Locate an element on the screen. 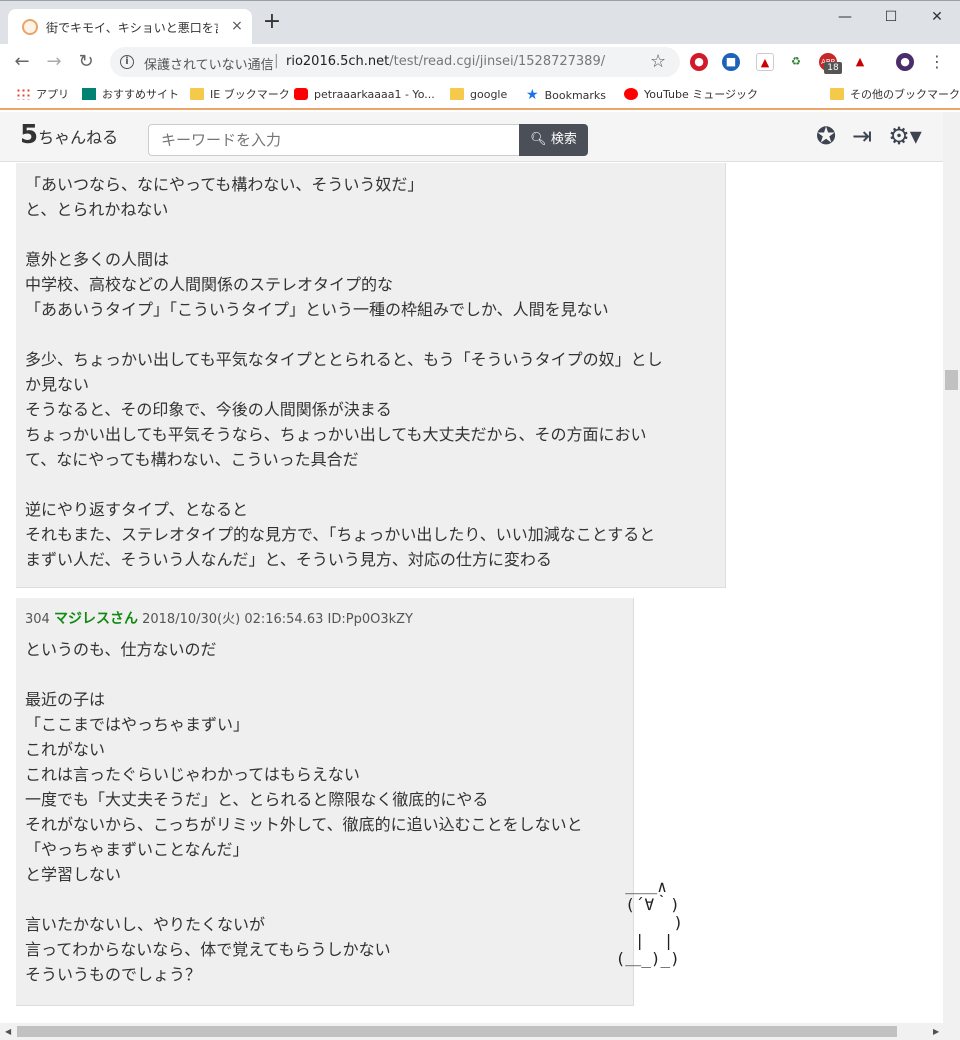  youtube-icon is located at coordinates (301, 94).